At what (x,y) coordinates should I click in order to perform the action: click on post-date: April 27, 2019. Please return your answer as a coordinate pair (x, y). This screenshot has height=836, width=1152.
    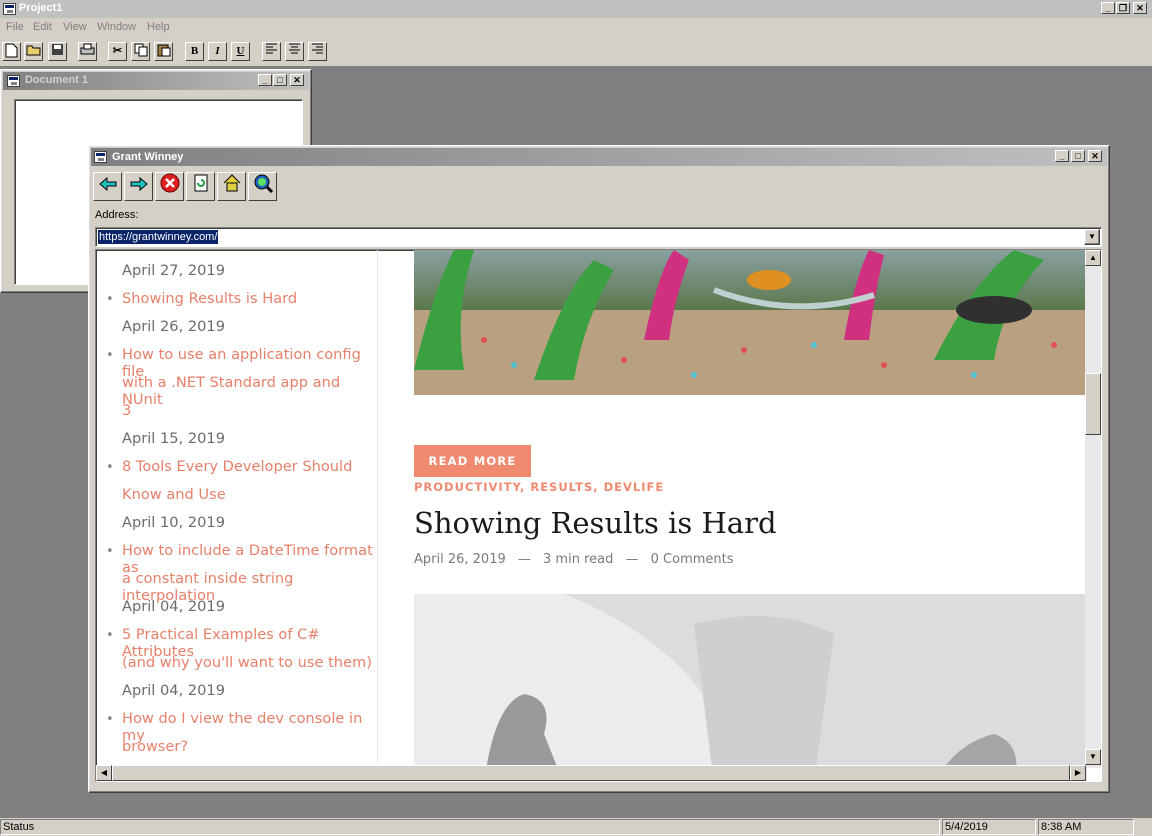
    Looking at the image, I should click on (173, 270).